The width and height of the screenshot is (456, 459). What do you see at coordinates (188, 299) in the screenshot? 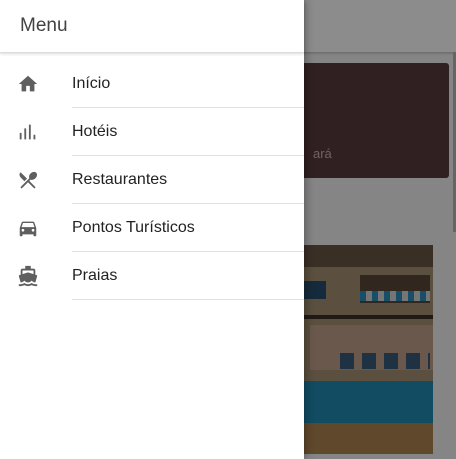
I see `divider` at bounding box center [188, 299].